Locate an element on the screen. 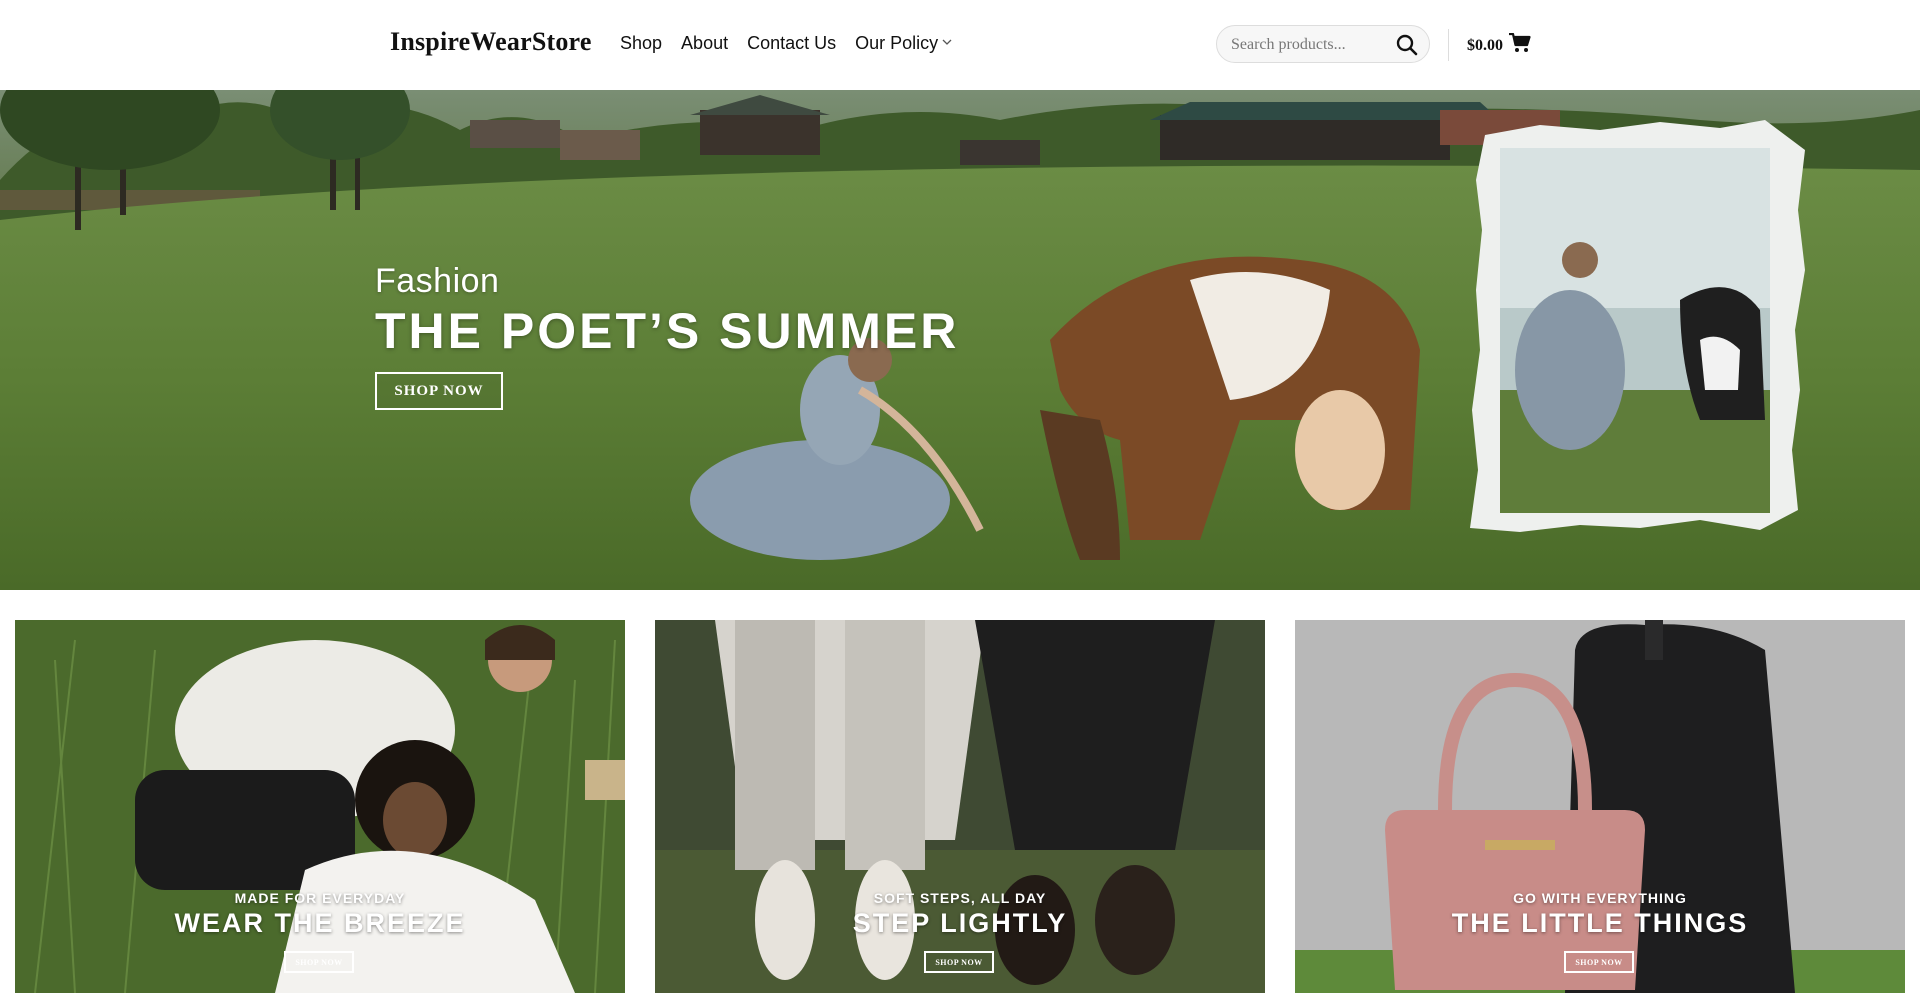  nav-item-contact-us: Contact Us is located at coordinates (791, 43).